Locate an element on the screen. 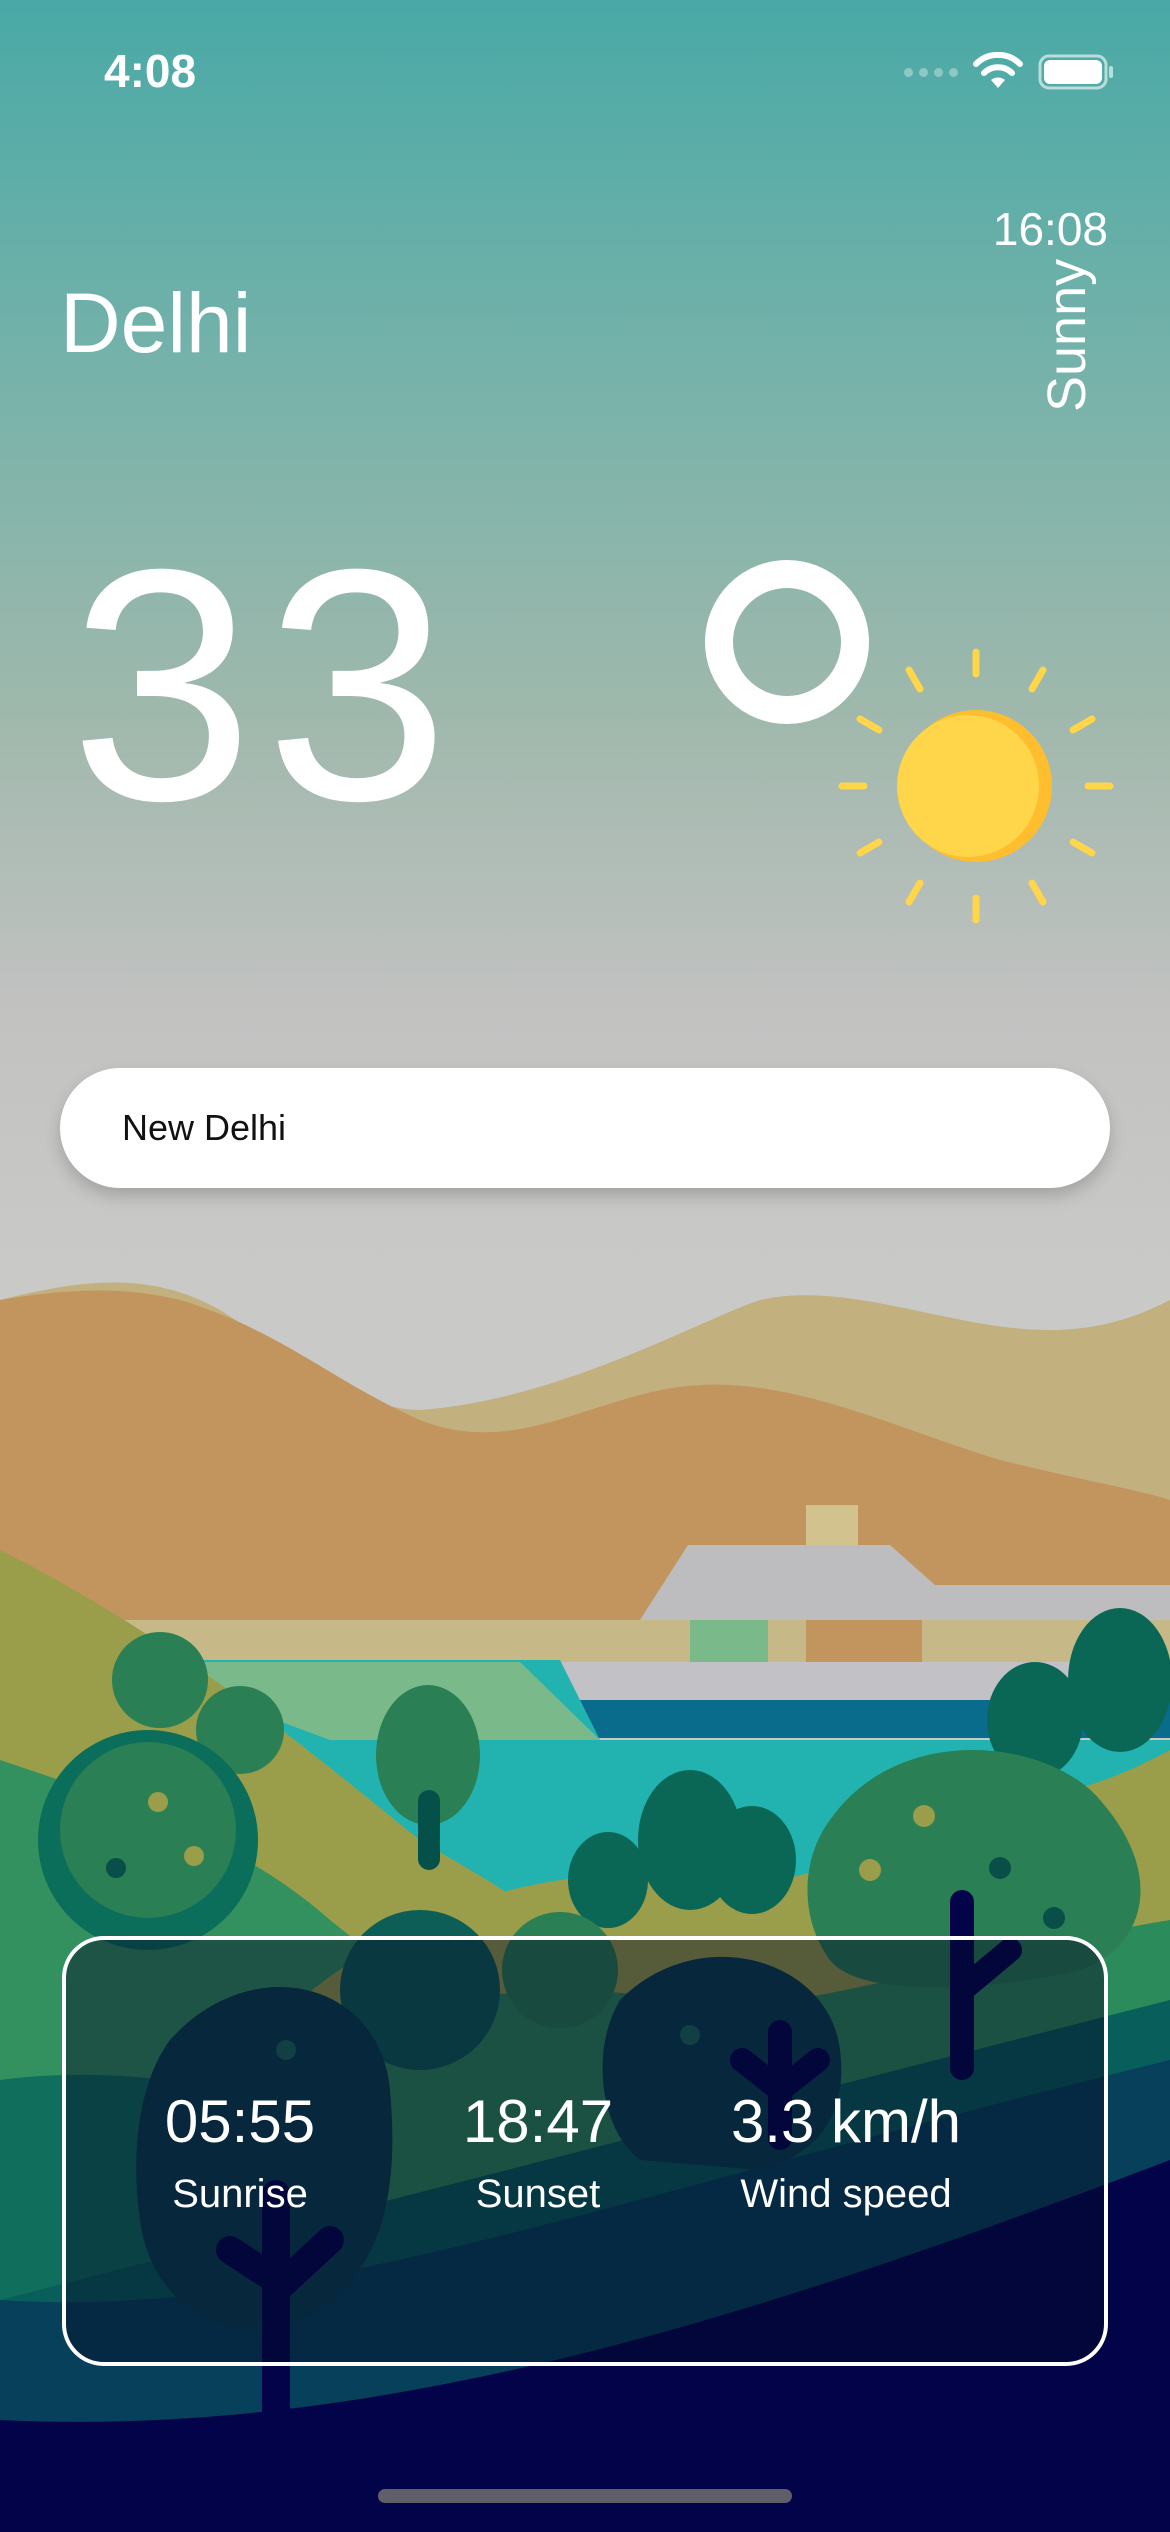 The height and width of the screenshot is (2532, 1170). wind-speed-value: 3.3 km/h is located at coordinates (846, 2121).